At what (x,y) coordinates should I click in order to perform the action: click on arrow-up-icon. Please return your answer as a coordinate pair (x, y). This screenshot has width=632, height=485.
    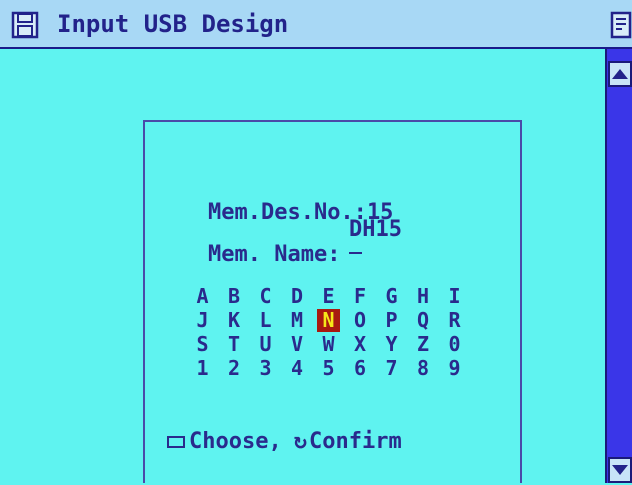
    Looking at the image, I should click on (620, 74).